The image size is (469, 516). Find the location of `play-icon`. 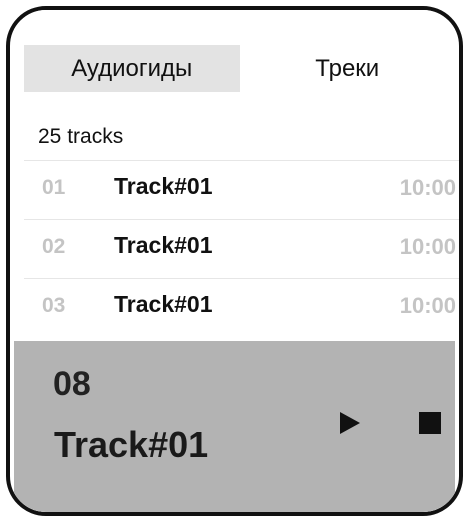

play-icon is located at coordinates (350, 423).